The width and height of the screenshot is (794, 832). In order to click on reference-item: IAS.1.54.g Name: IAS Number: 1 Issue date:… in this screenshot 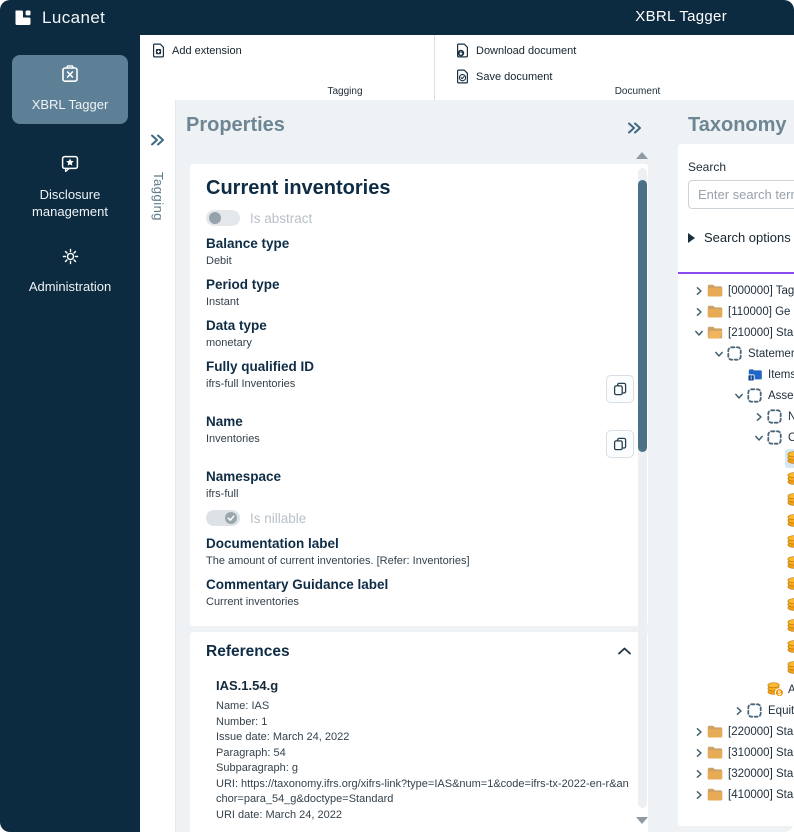, I will do `click(419, 750)`.